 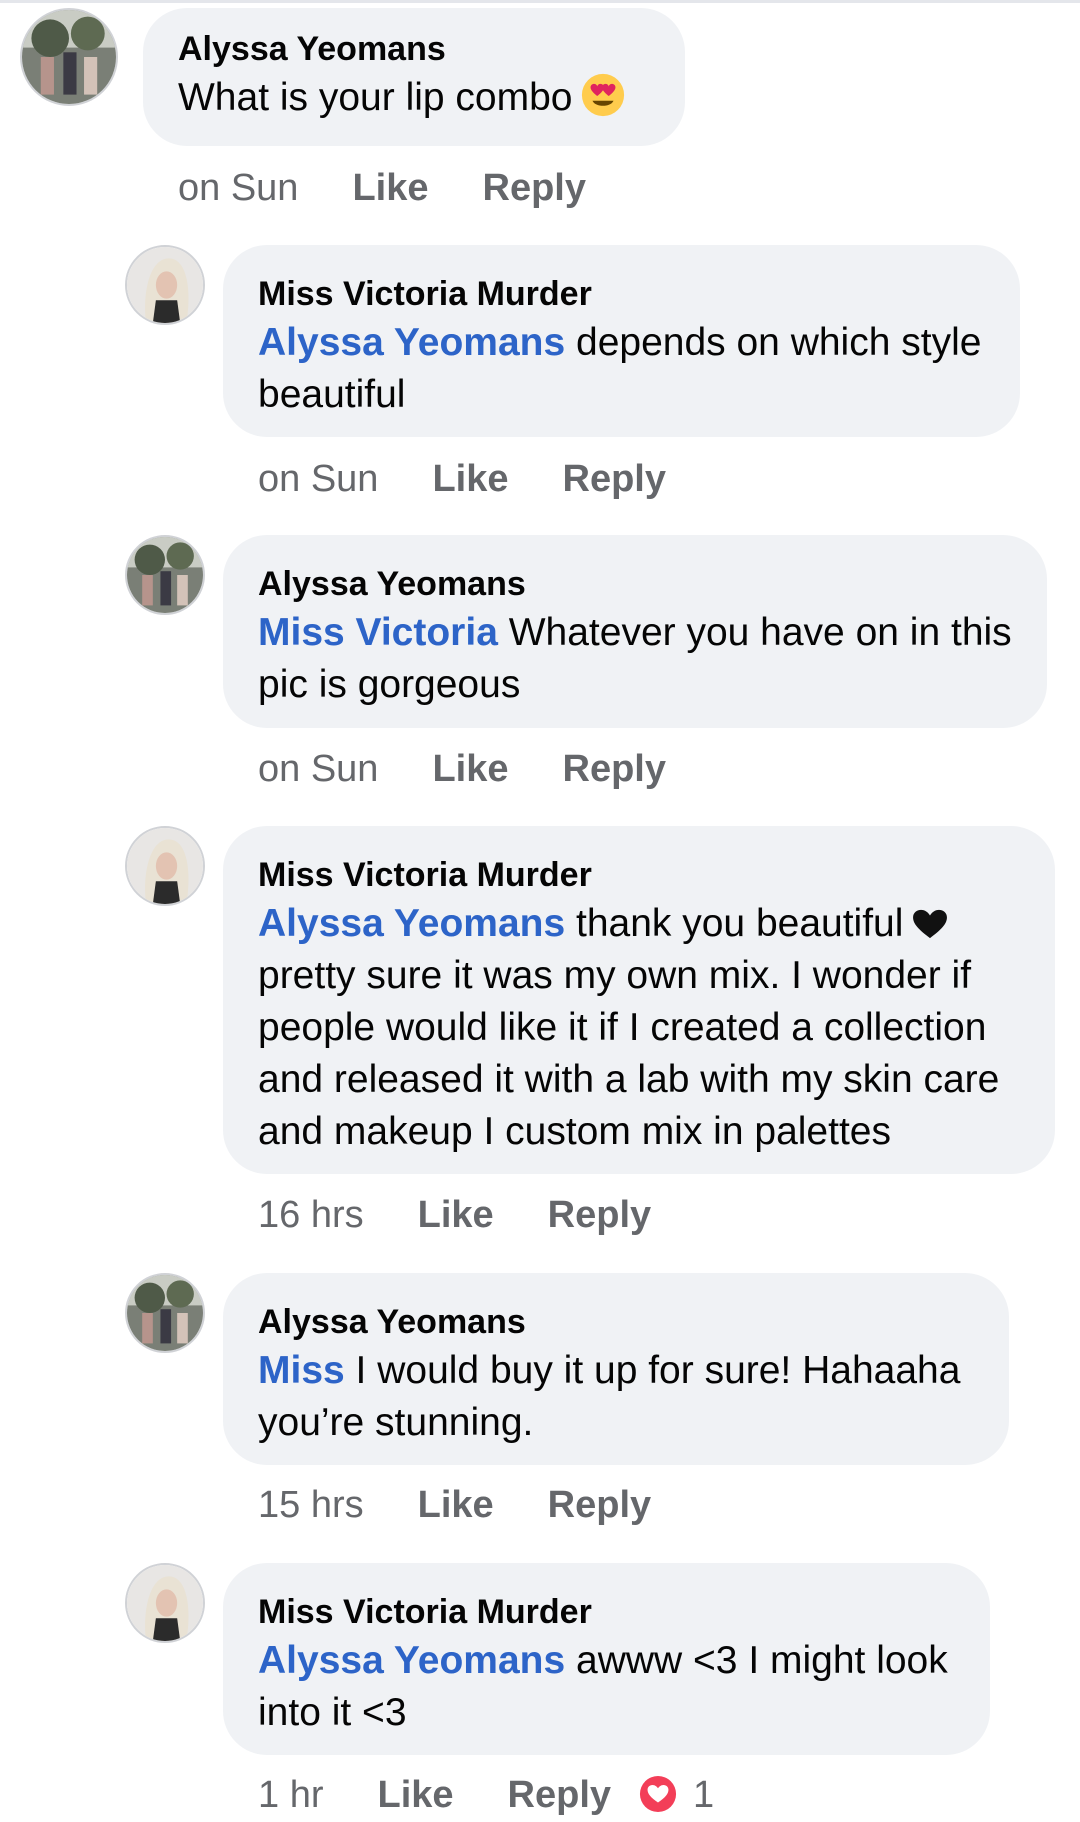 What do you see at coordinates (311, 1505) in the screenshot?
I see `comment-time: 15 hrs` at bounding box center [311, 1505].